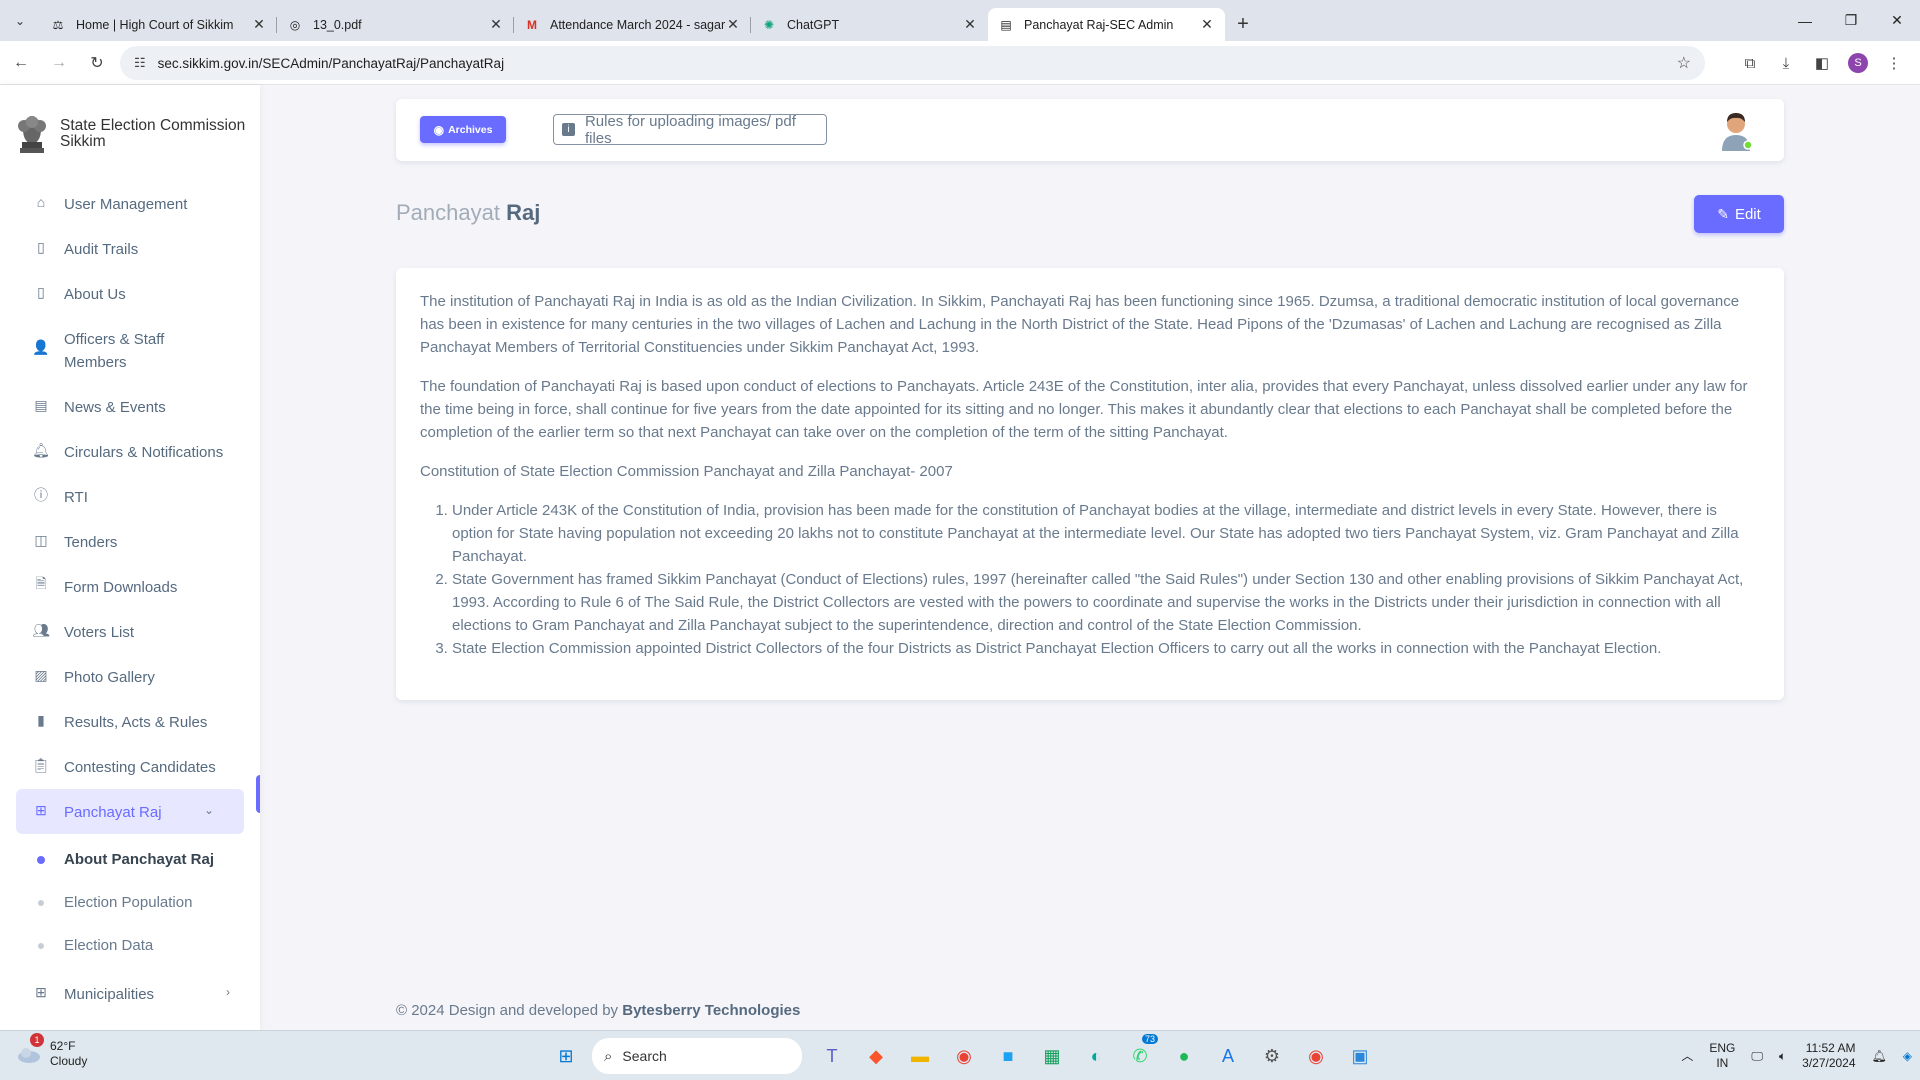 This screenshot has height=1080, width=1920. What do you see at coordinates (130, 676) in the screenshot?
I see `sidebar-item-photo-gallery: ▨ Photo Gallery` at bounding box center [130, 676].